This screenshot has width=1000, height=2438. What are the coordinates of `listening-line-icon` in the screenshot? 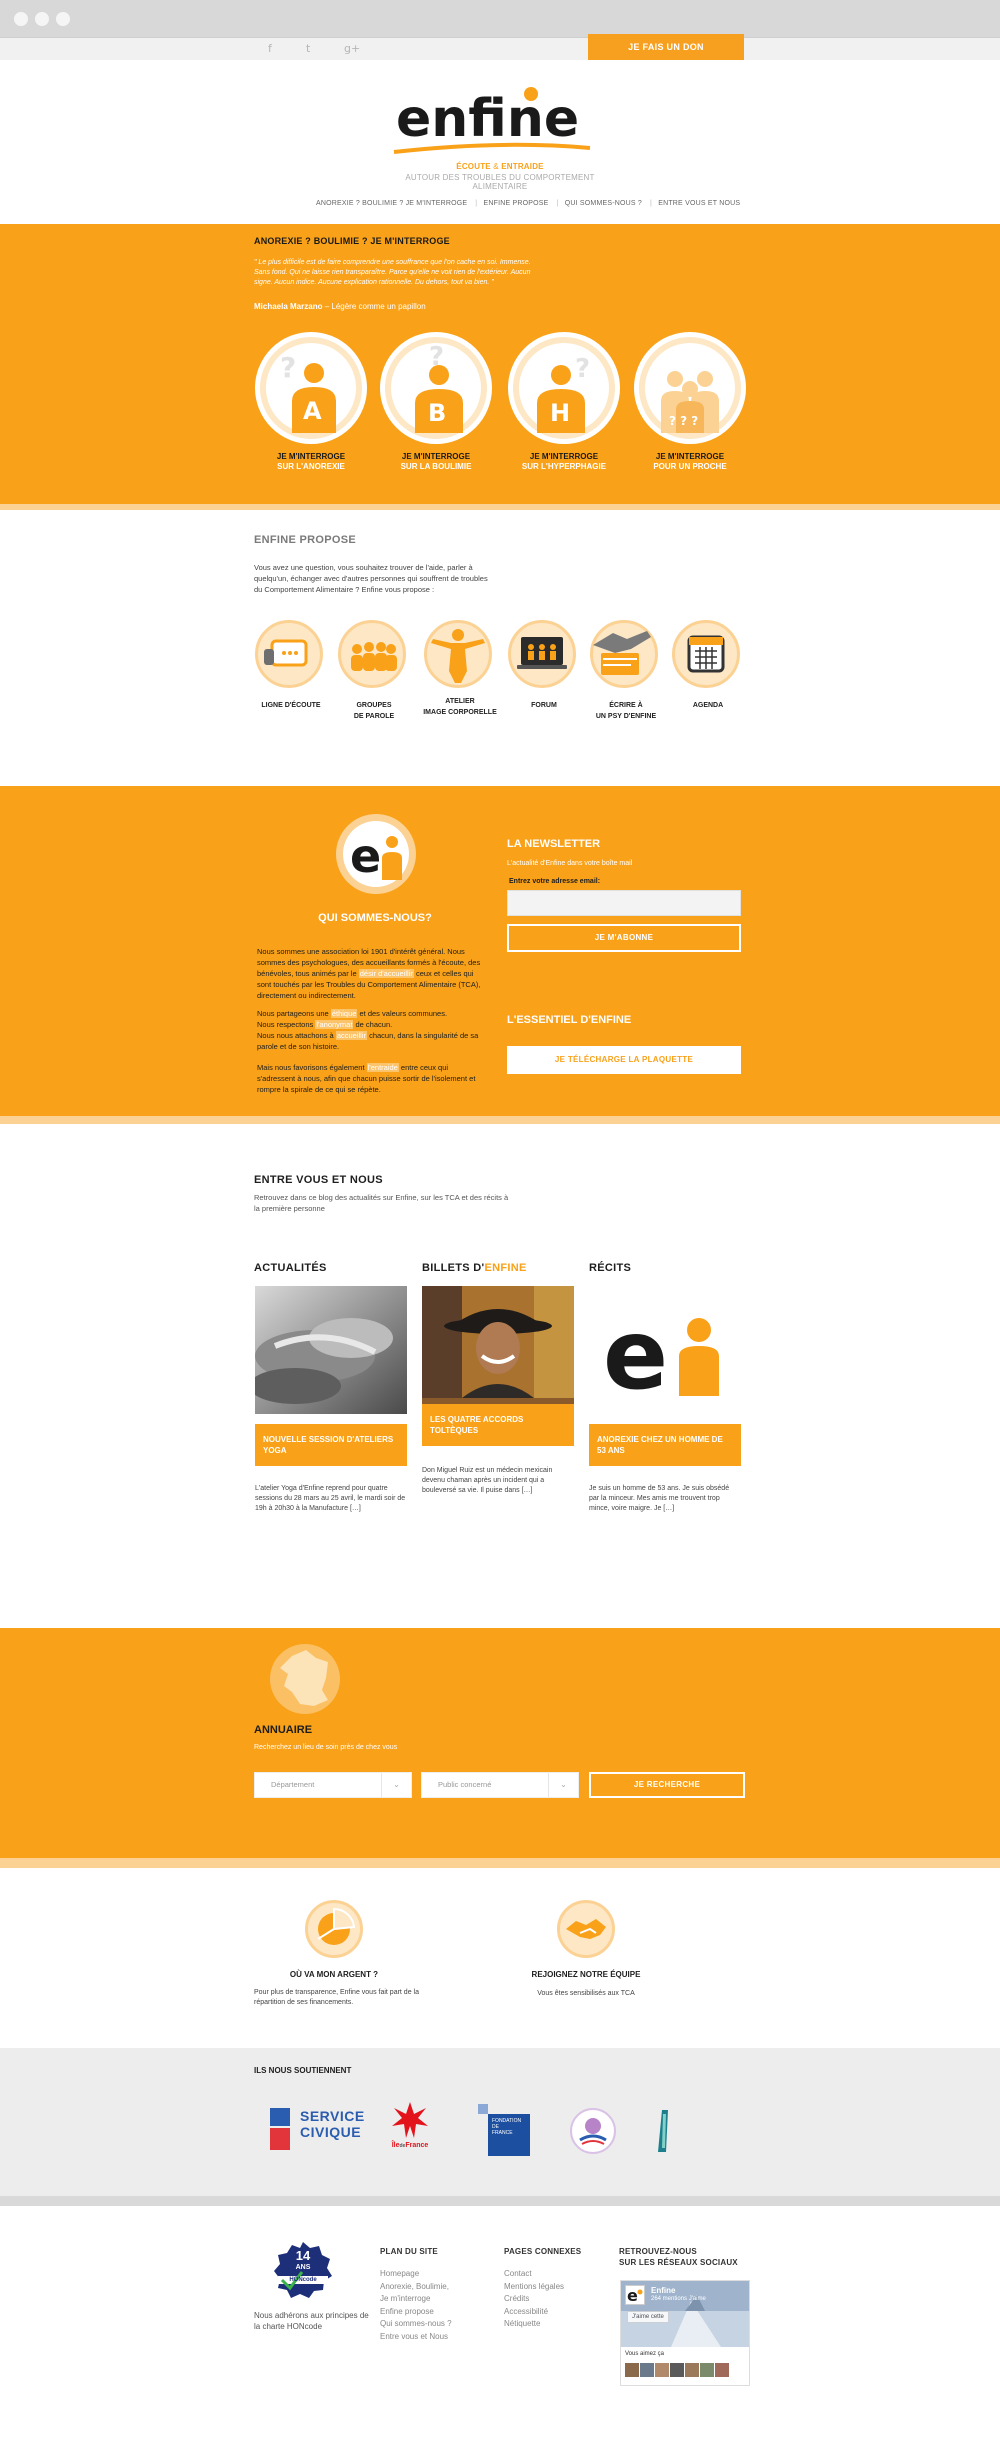 It's located at (286, 653).